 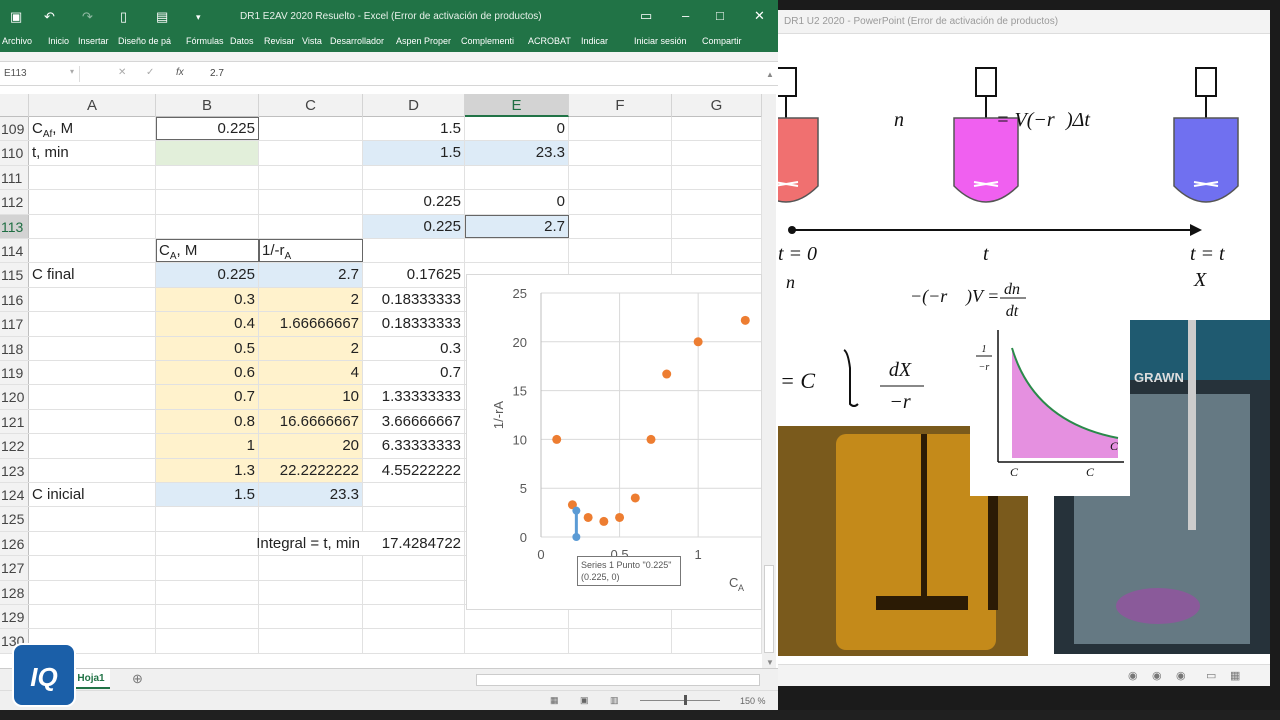 I want to click on ribbon-tab: Revisar, so click(x=279, y=41).